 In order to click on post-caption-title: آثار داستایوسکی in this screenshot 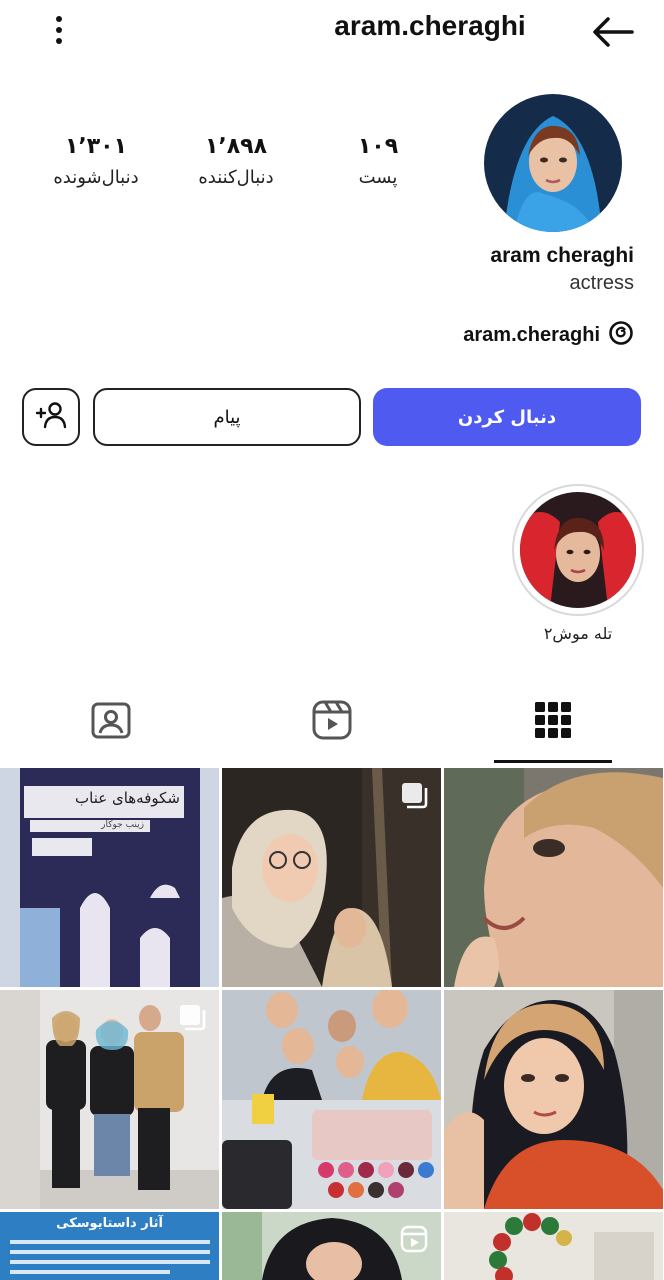, I will do `click(109, 1223)`.